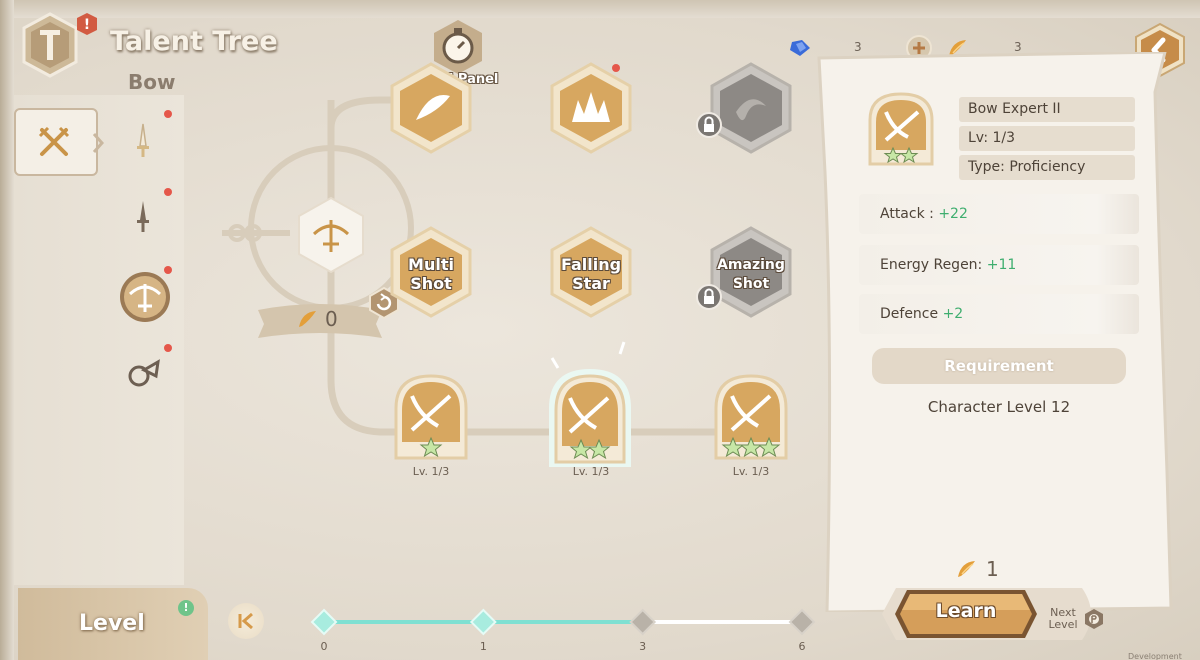 Image resolution: width=1200 pixels, height=660 pixels. I want to click on next-level-key-icon, so click(1094, 619).